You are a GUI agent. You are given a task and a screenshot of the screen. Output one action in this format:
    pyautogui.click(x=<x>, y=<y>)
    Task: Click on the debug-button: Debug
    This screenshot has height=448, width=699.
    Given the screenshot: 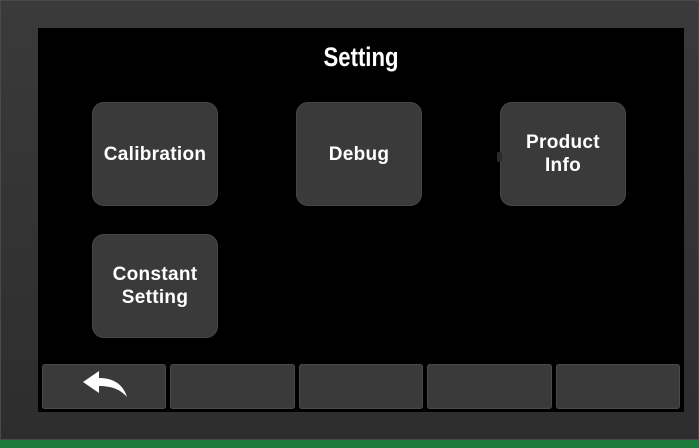 What is the action you would take?
    pyautogui.click(x=359, y=154)
    